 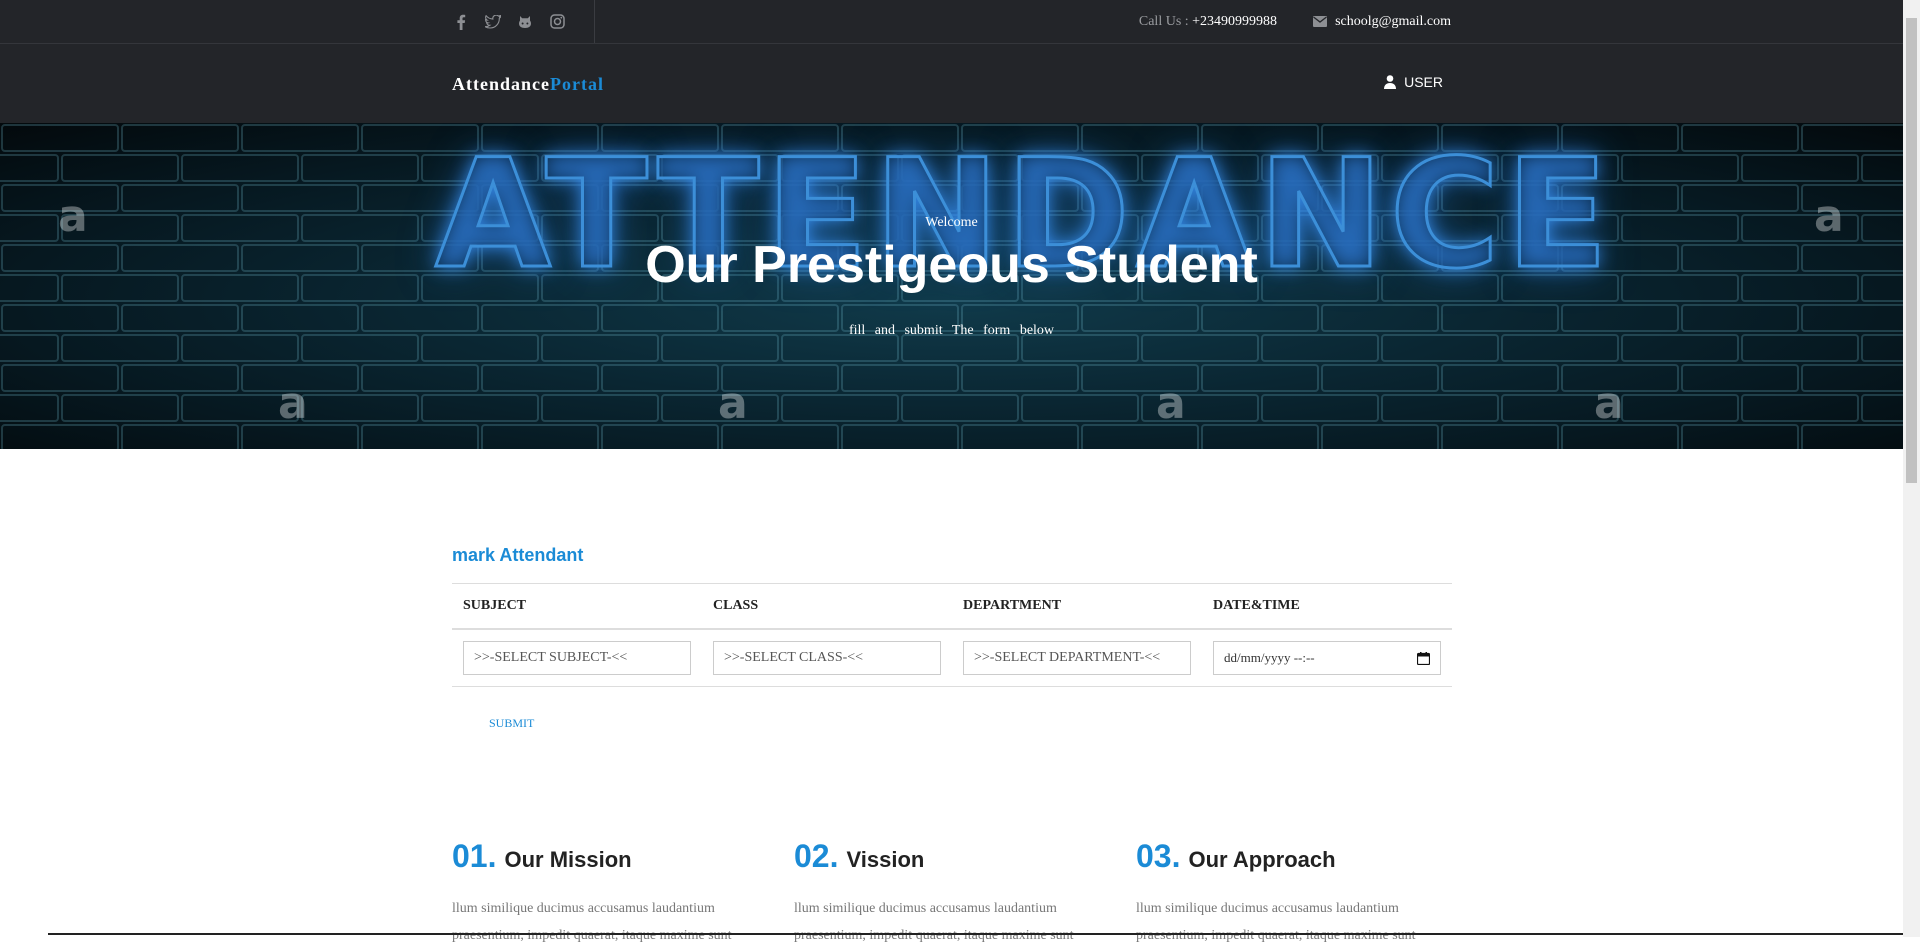 I want to click on hero-subtitle: fill and submit The form below, so click(x=951, y=330).